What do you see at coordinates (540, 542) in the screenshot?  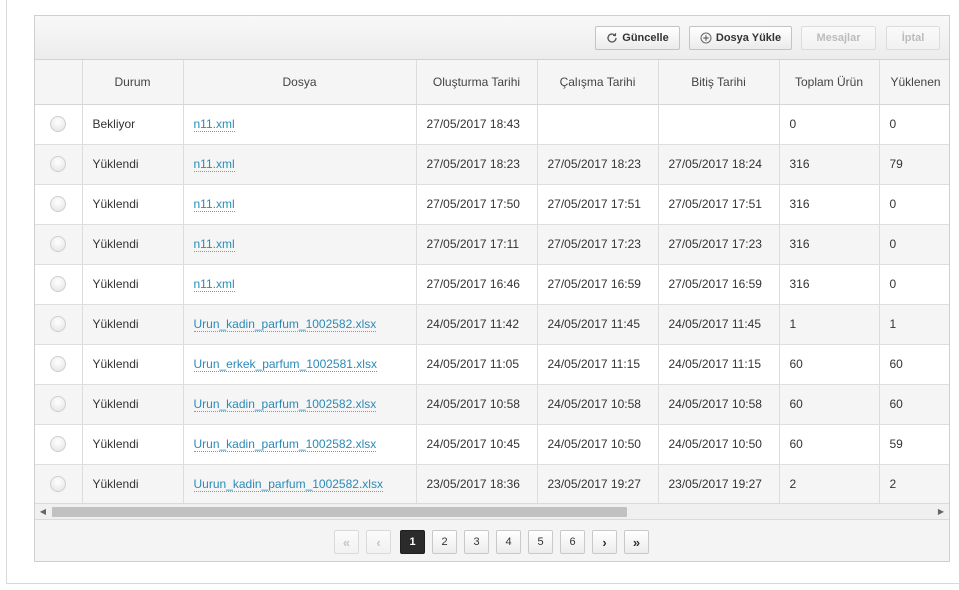 I see `page-button-5: 5` at bounding box center [540, 542].